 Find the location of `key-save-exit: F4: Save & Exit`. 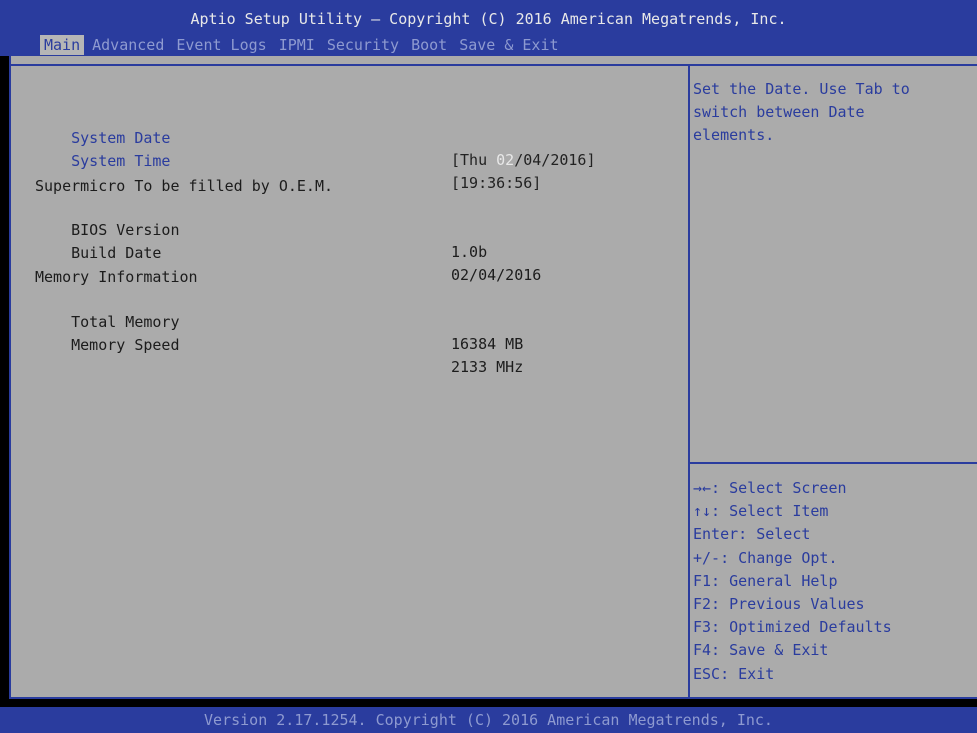

key-save-exit: F4: Save & Exit is located at coordinates (761, 650).